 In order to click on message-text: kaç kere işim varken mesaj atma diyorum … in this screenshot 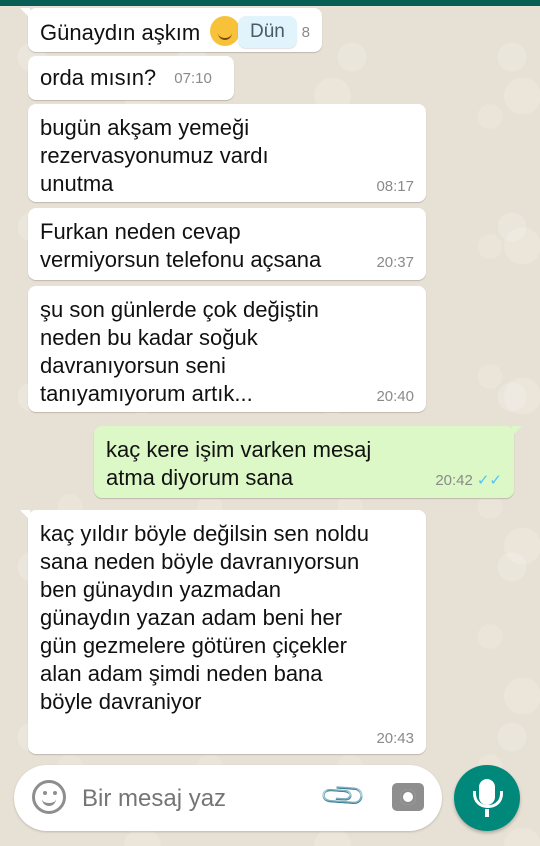, I will do `click(239, 463)`.